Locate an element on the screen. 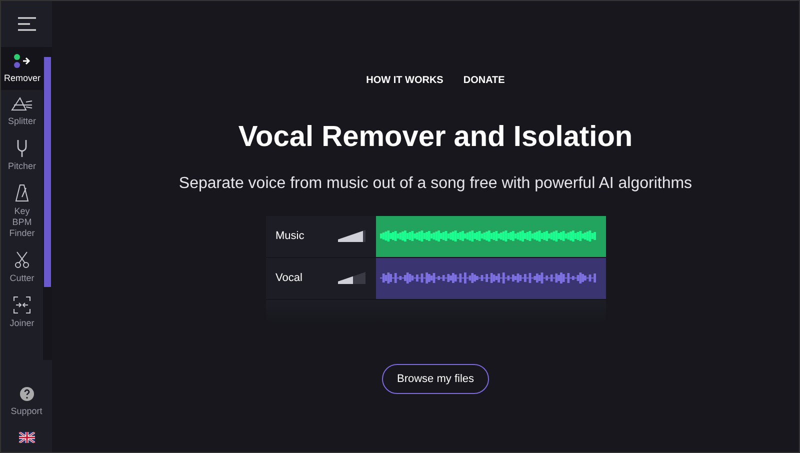 Image resolution: width=800 pixels, height=453 pixels. prism-icon is located at coordinates (22, 104).